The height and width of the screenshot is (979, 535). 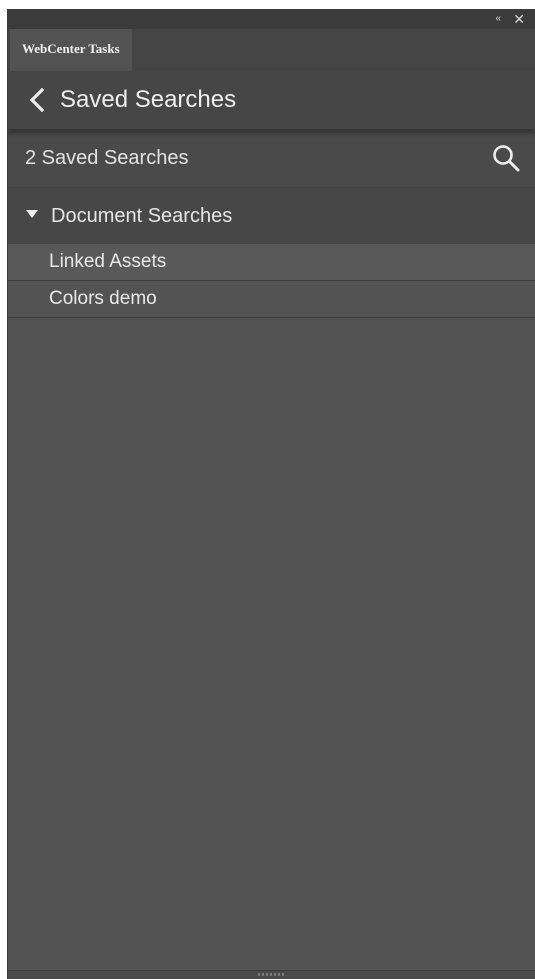 I want to click on saved-search-label: Colors demo, so click(x=103, y=298).